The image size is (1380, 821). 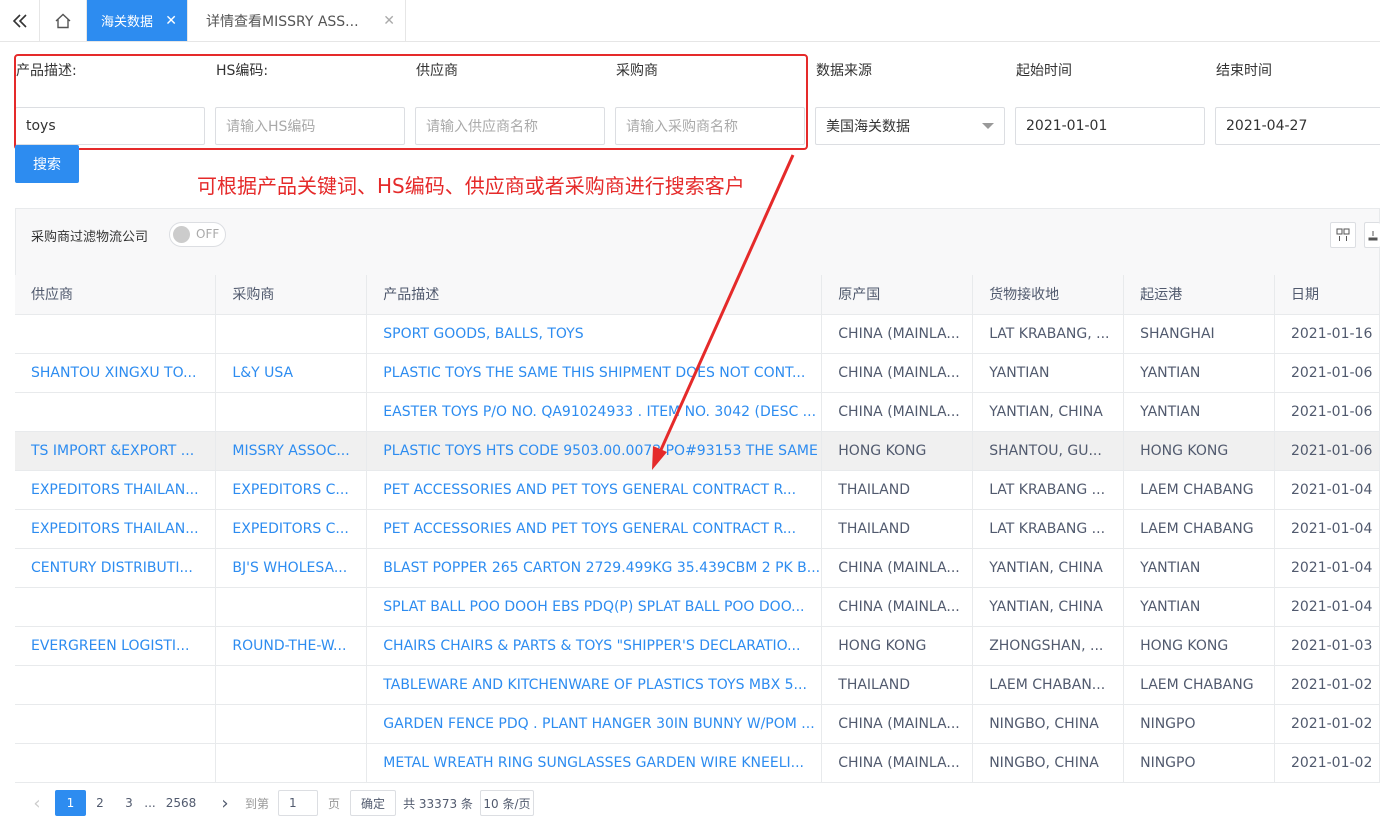 I want to click on page-size-select: 10 条/页, so click(x=507, y=803).